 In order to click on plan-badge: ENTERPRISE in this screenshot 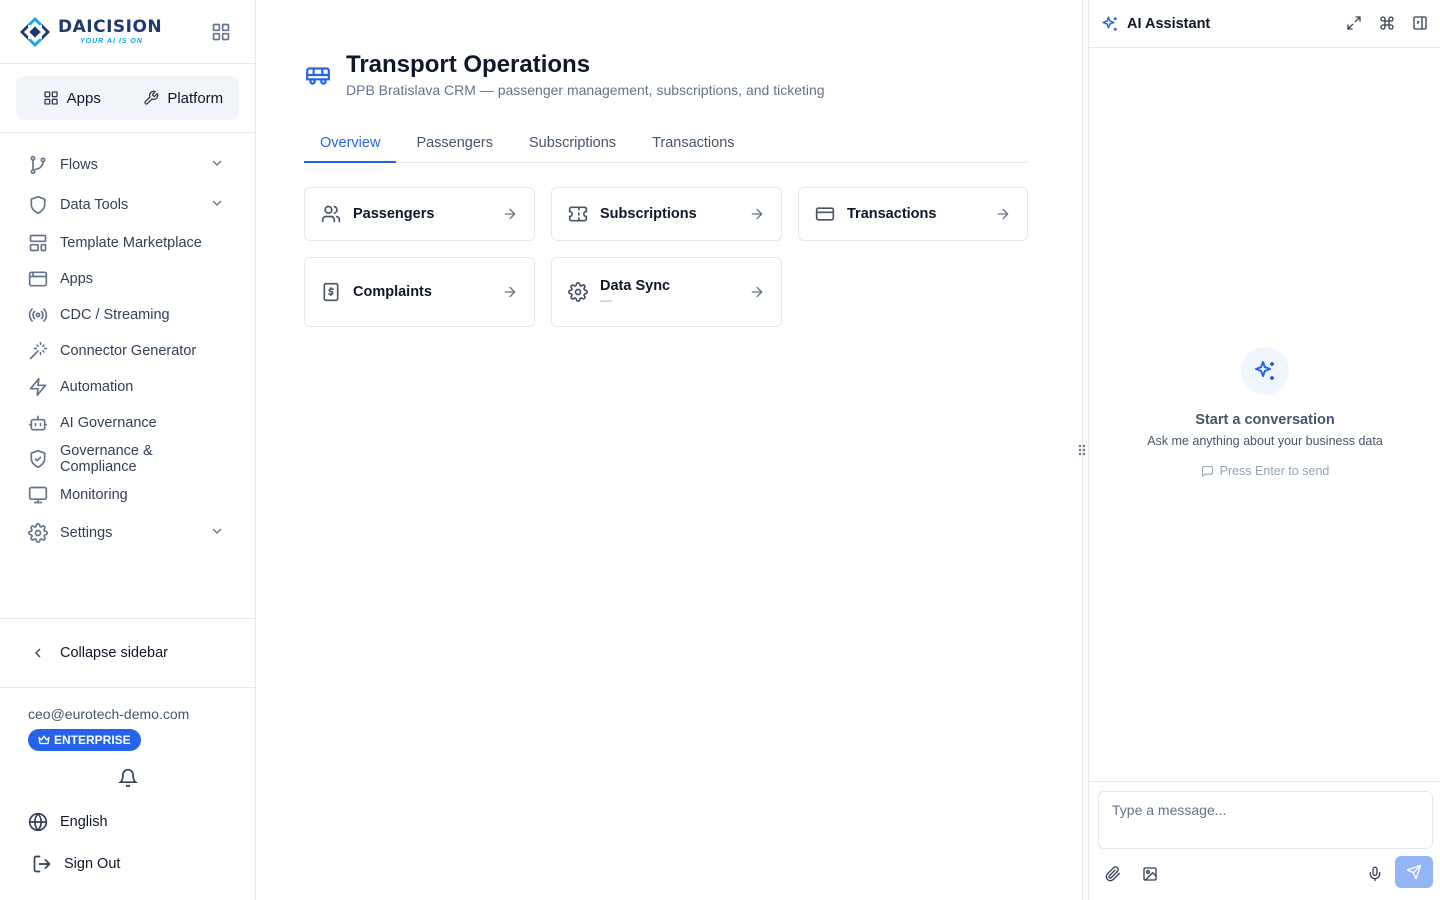, I will do `click(84, 740)`.